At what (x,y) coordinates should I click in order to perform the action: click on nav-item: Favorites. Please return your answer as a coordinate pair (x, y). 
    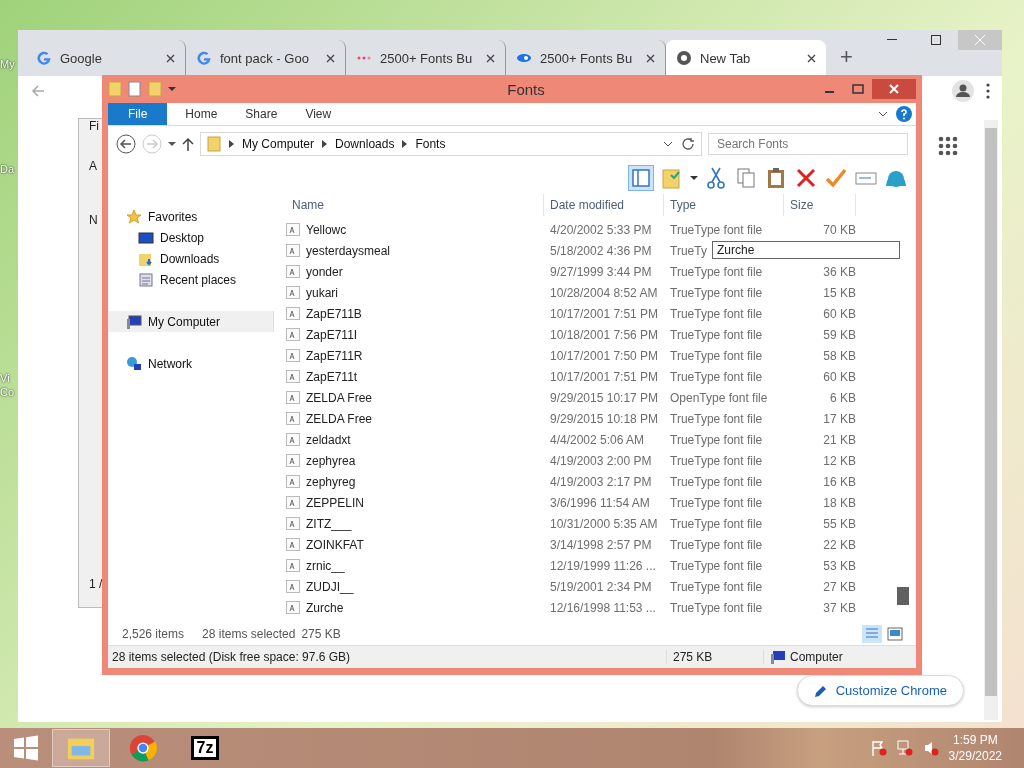
    Looking at the image, I should click on (191, 216).